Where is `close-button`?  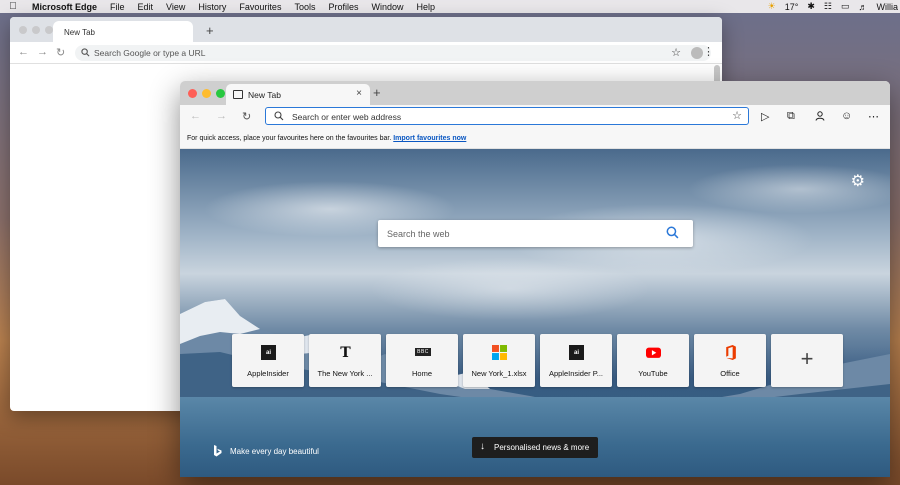
close-button is located at coordinates (192, 93).